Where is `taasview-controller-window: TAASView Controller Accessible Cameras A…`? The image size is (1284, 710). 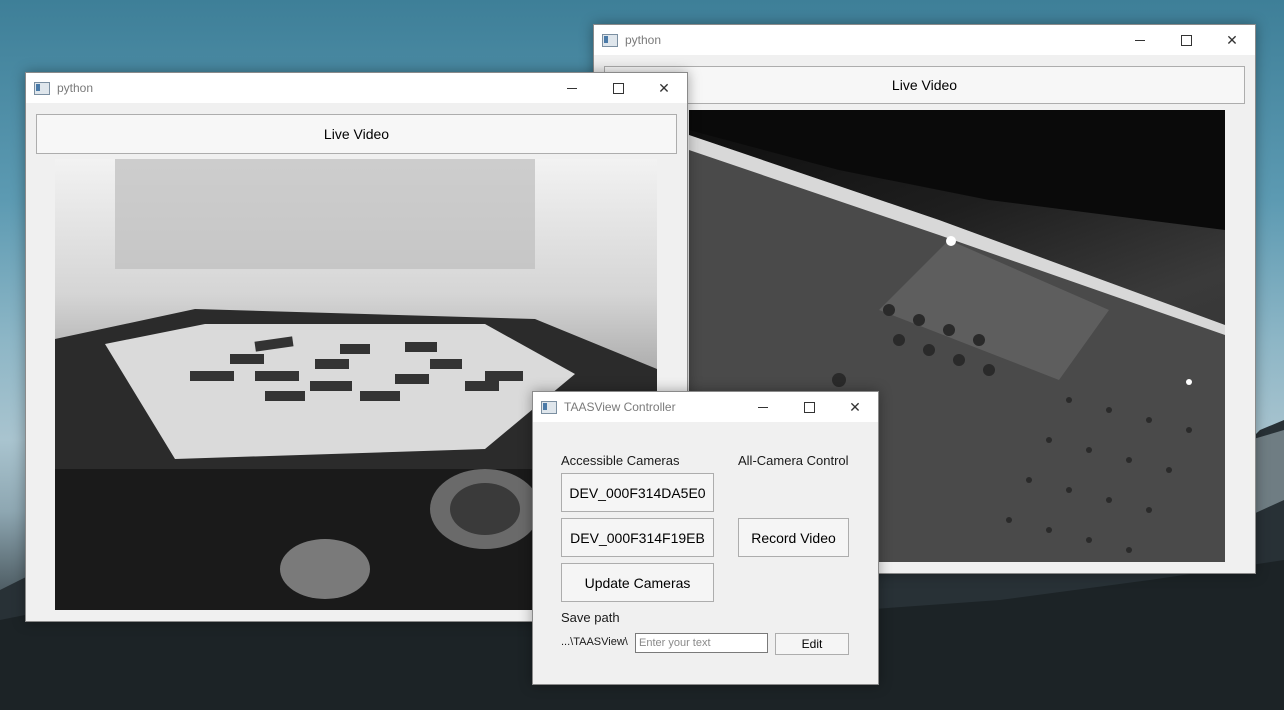
taasview-controller-window: TAASView Controller Accessible Cameras A… is located at coordinates (705, 538).